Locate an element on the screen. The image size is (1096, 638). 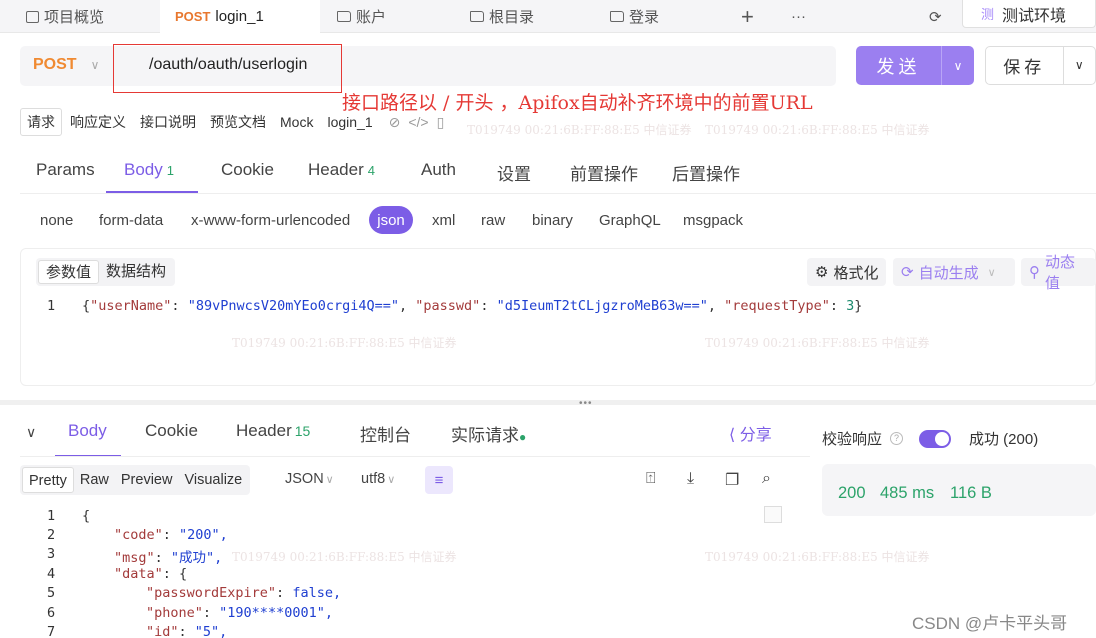
collapse-icon: ∨ is located at coordinates (31, 432).